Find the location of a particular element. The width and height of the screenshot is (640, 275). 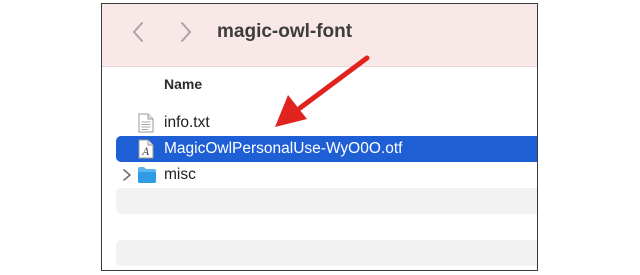

font-file-icon: A is located at coordinates (146, 149).